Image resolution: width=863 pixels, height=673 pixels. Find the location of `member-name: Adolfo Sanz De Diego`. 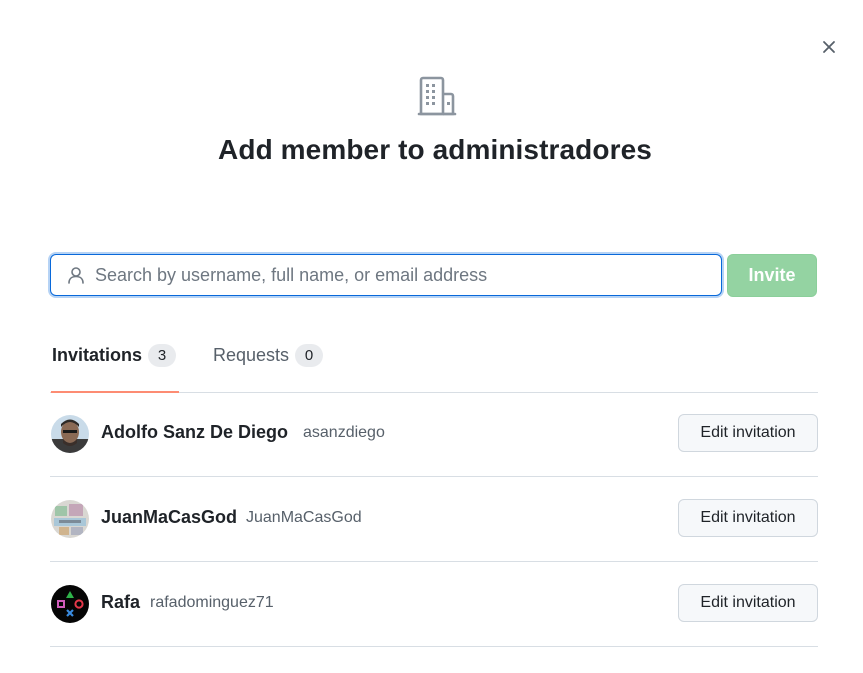

member-name: Adolfo Sanz De Diego is located at coordinates (194, 432).